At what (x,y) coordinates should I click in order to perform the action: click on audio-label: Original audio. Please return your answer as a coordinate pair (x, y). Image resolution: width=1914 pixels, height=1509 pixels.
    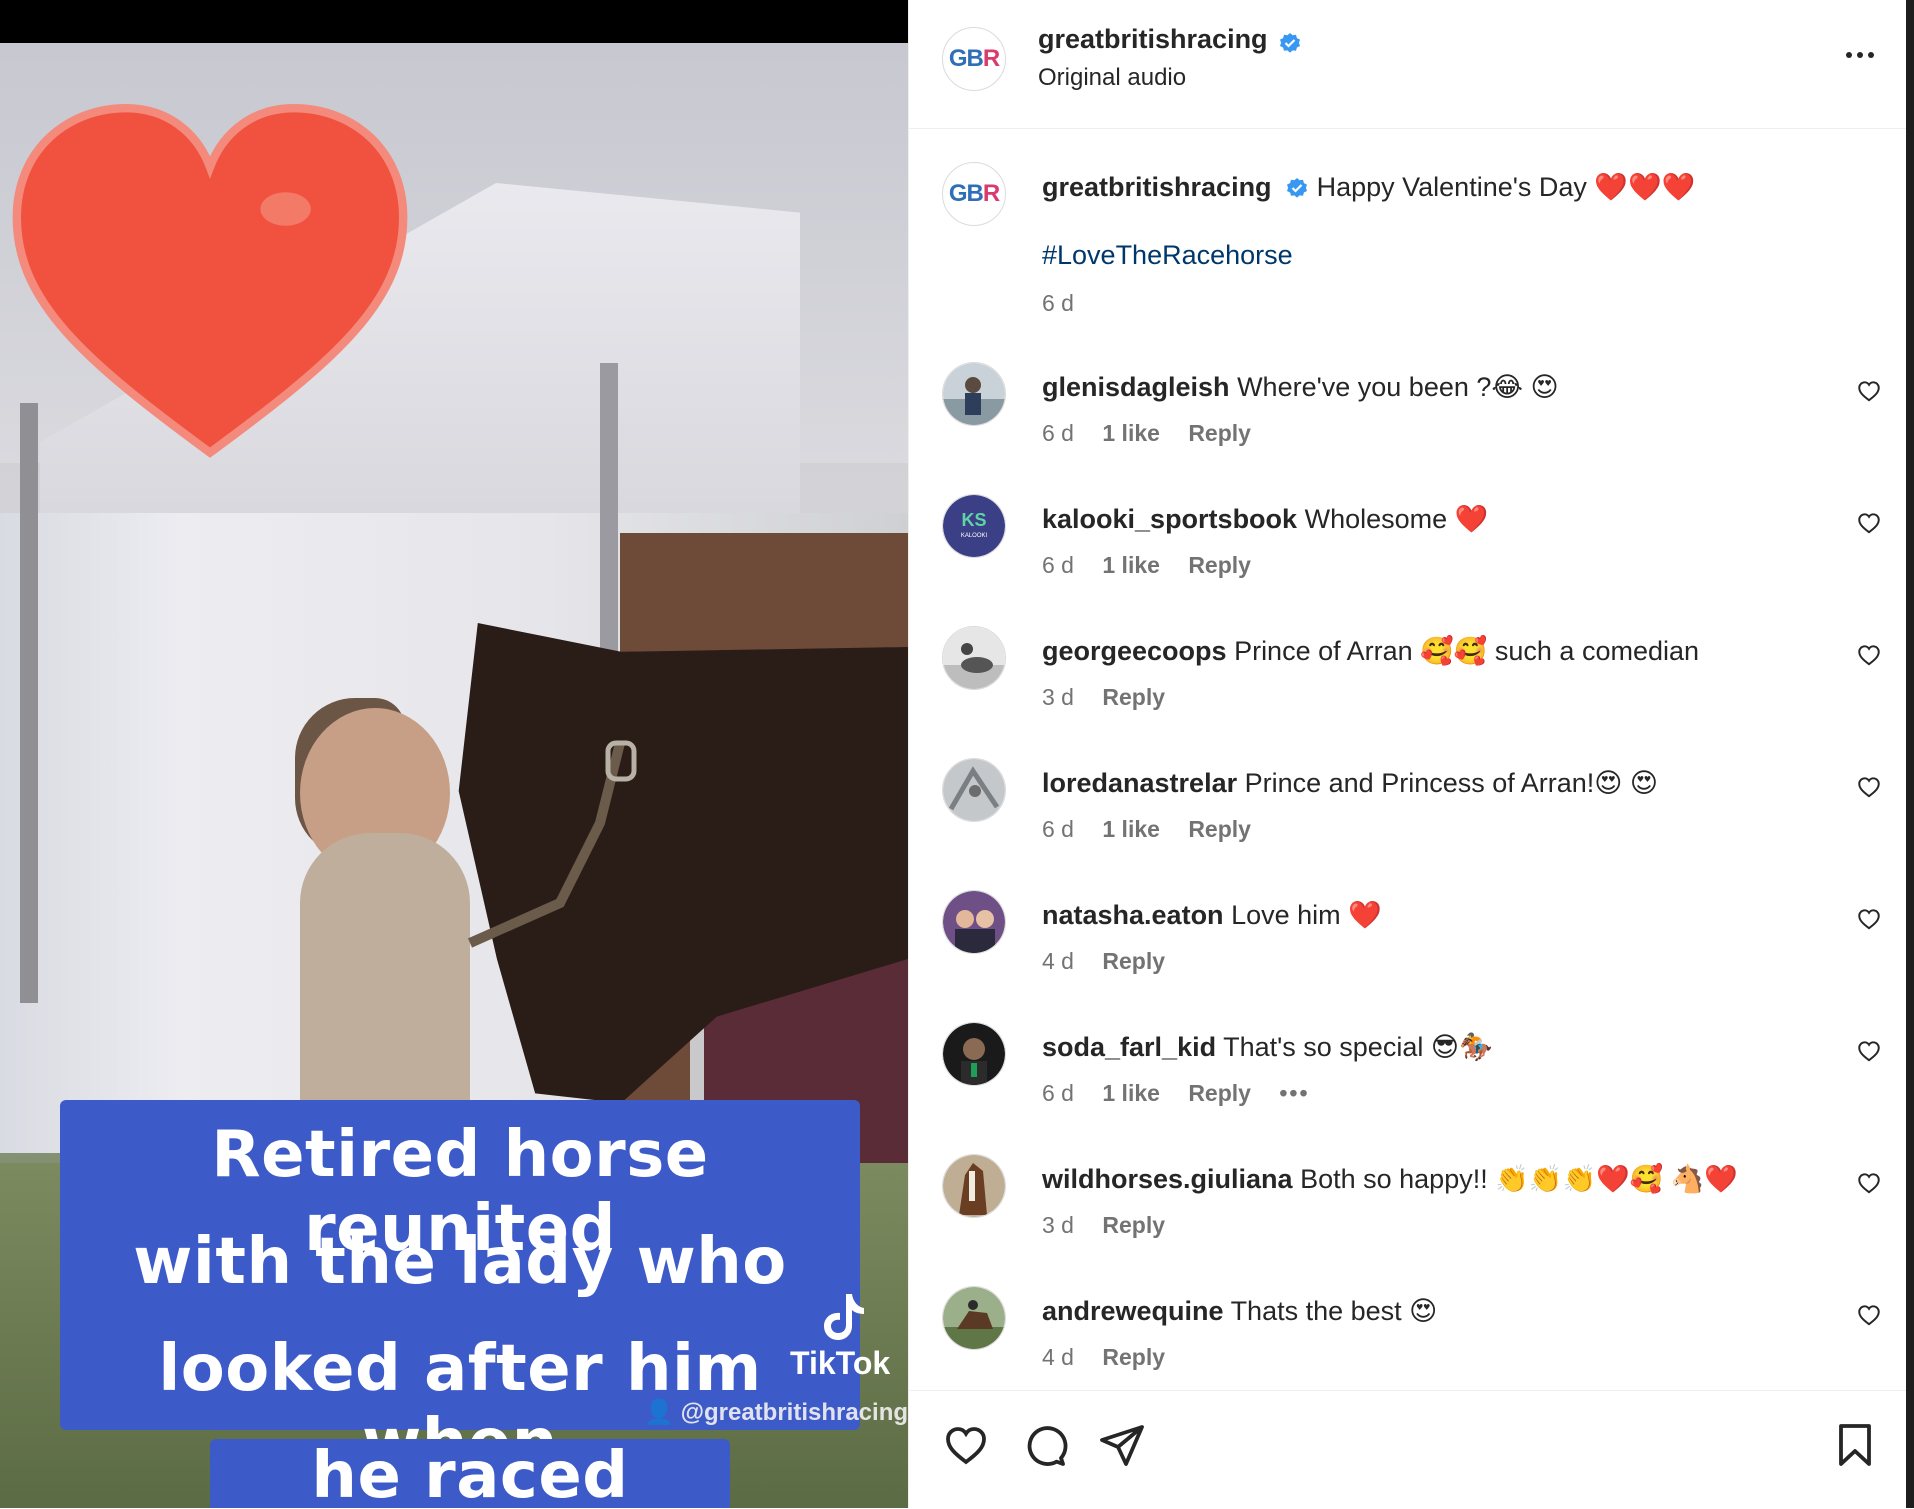
    Looking at the image, I should click on (1112, 78).